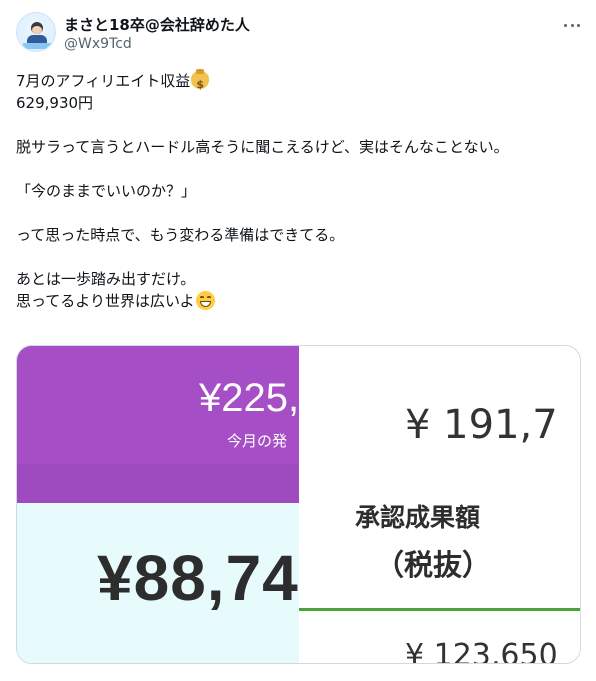 This screenshot has height=681, width=596. What do you see at coordinates (98, 44) in the screenshot?
I see `handle: @Wx9Tcd` at bounding box center [98, 44].